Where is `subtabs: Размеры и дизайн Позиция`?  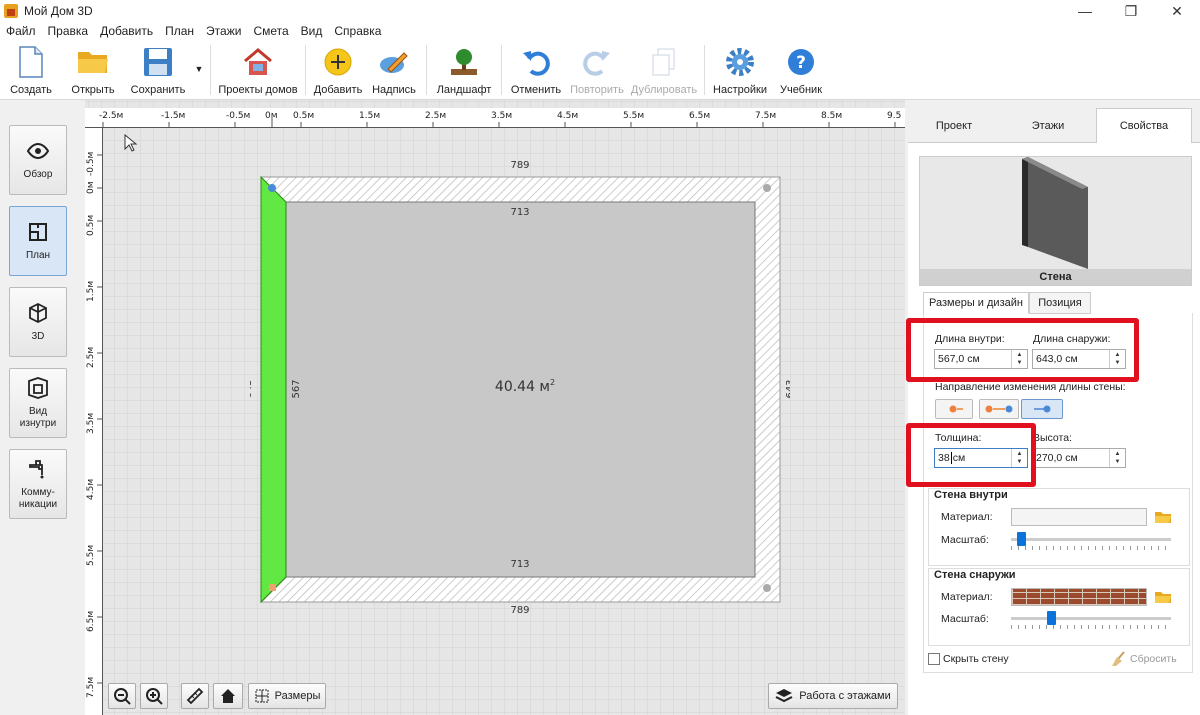
subtabs: Размеры и дизайн Позиция is located at coordinates (1058, 303).